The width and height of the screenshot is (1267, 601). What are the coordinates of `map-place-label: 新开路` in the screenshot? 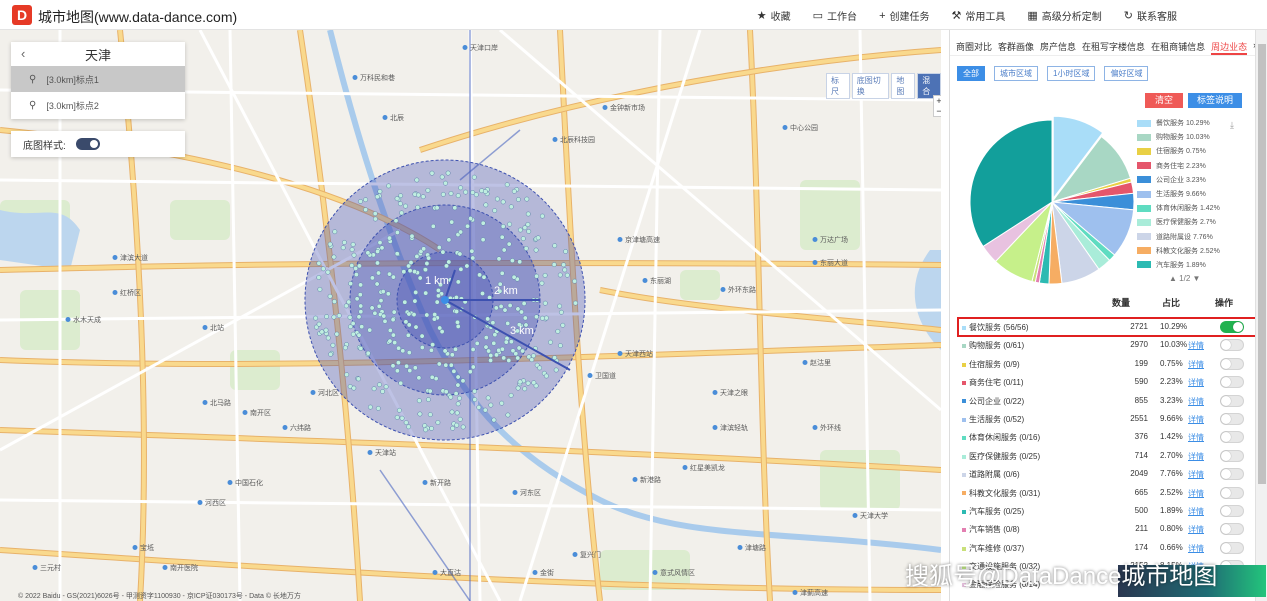 It's located at (440, 482).